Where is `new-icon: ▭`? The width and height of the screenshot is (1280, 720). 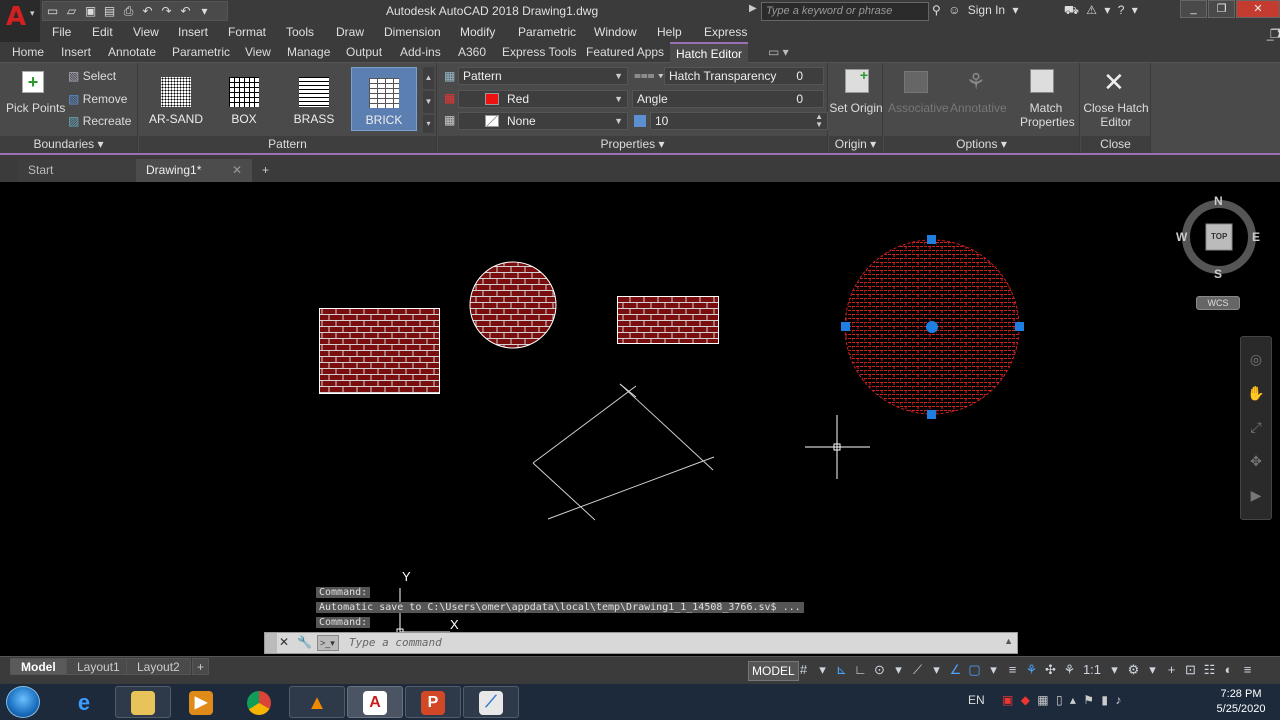
new-icon: ▭ is located at coordinates (52, 11).